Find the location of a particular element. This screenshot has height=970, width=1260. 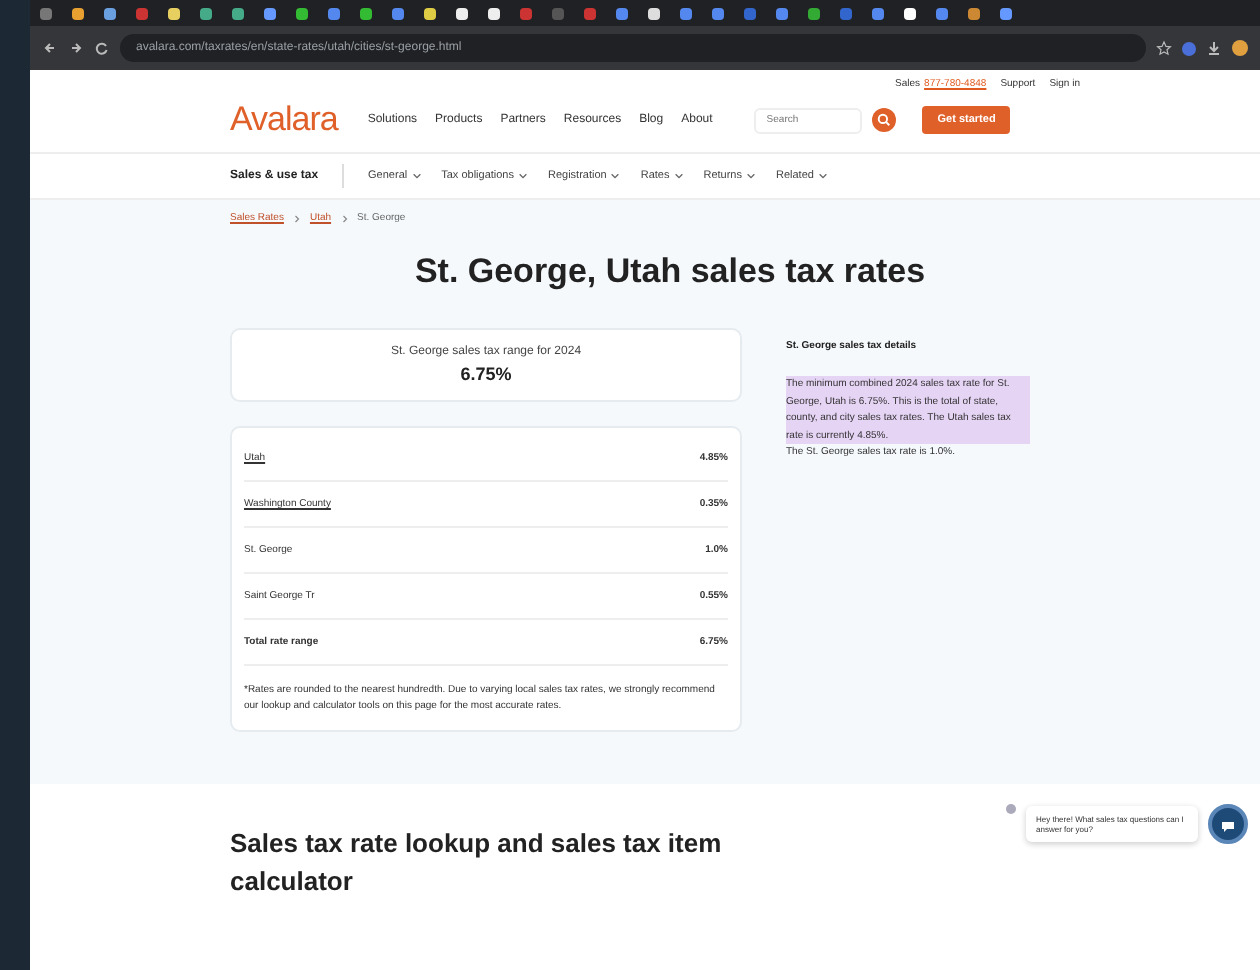

search-button is located at coordinates (884, 120).